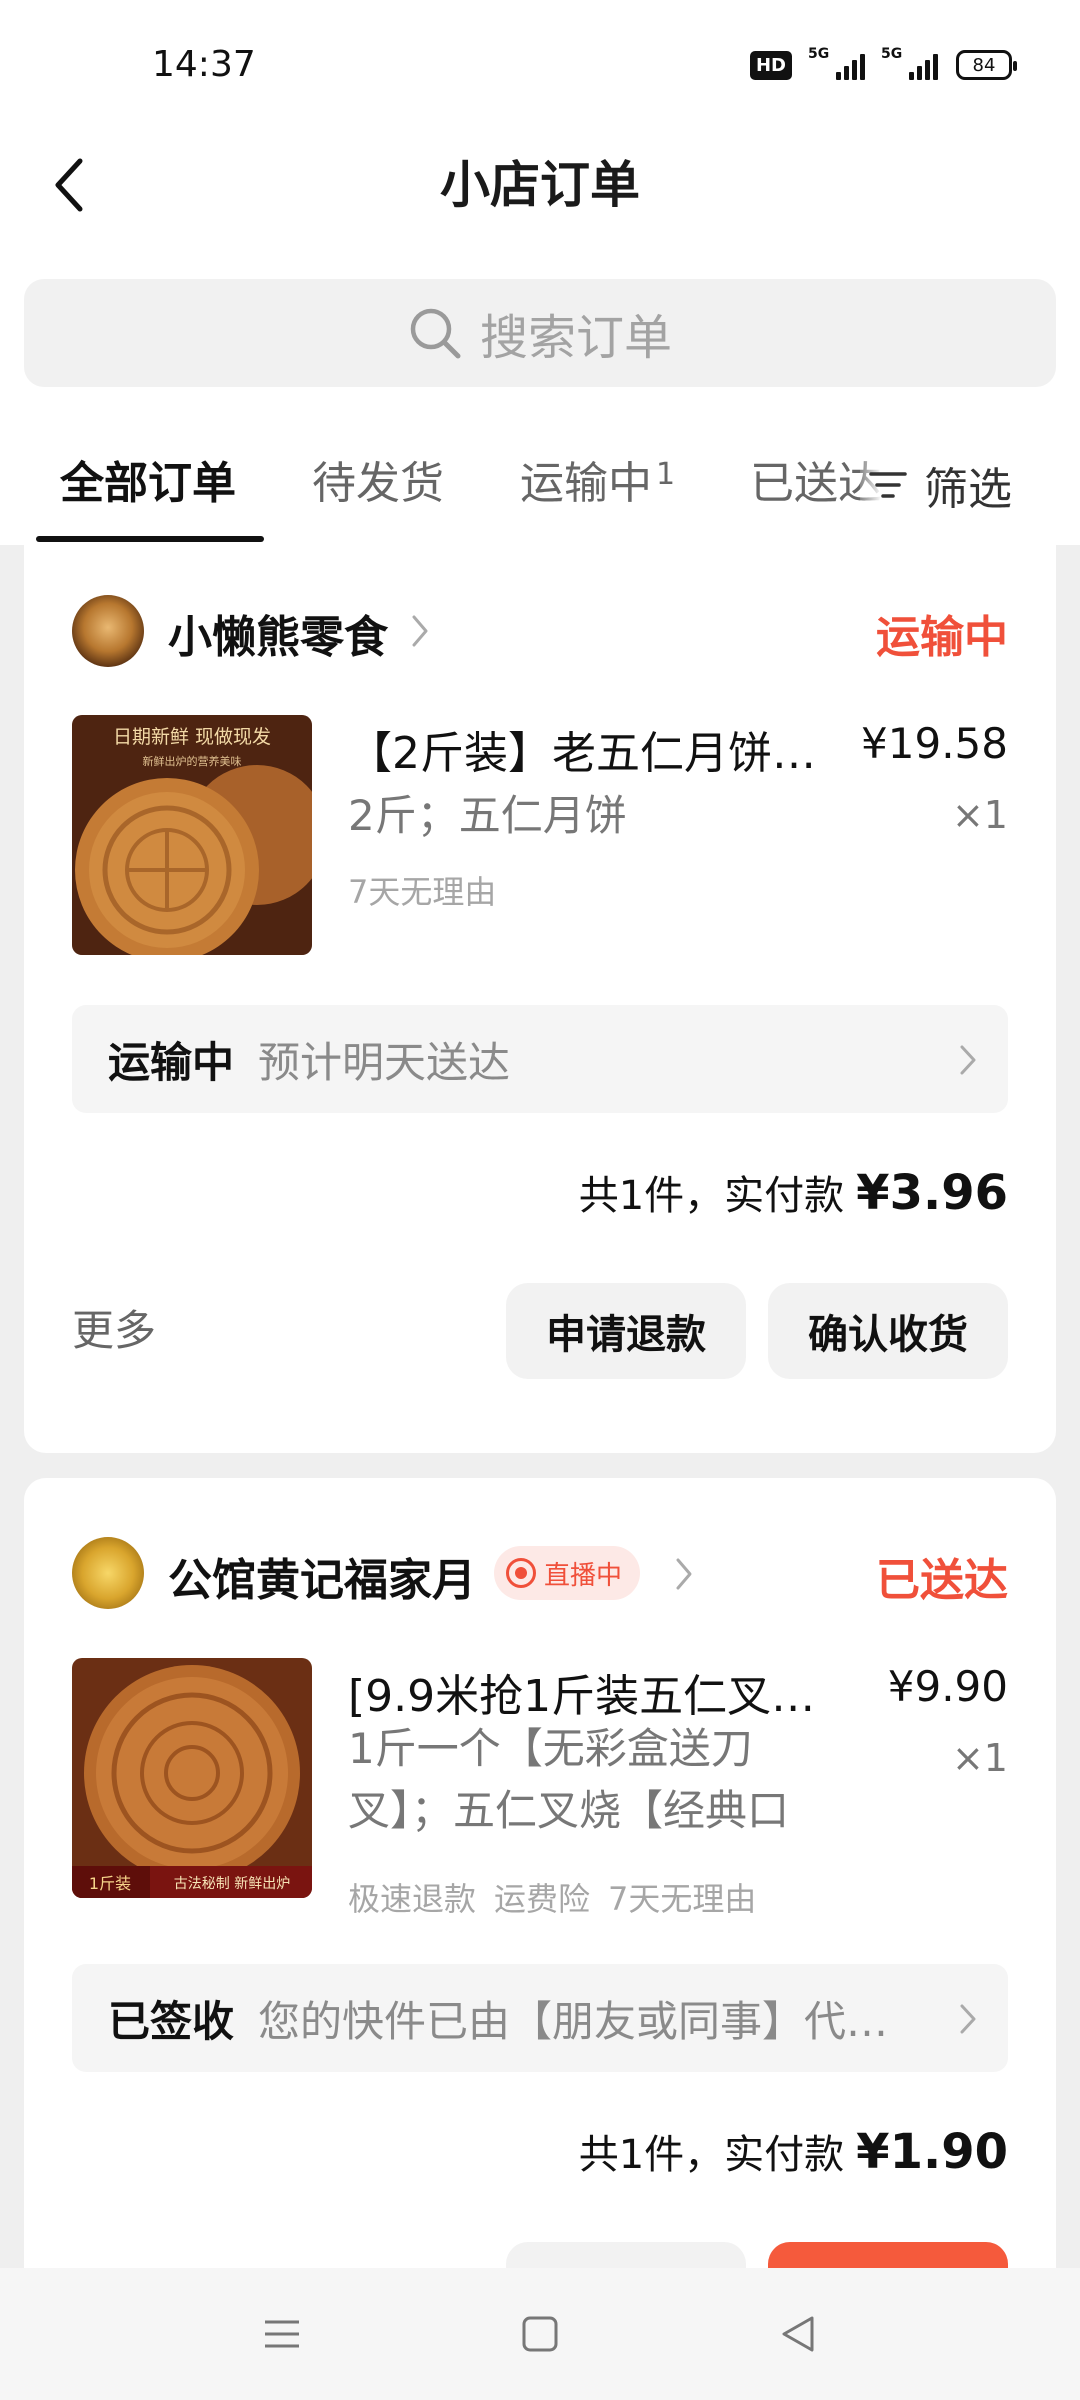 The image size is (1080, 2400). Describe the element at coordinates (378, 479) in the screenshot. I see `tab-pending-shipment: 待发货` at that location.